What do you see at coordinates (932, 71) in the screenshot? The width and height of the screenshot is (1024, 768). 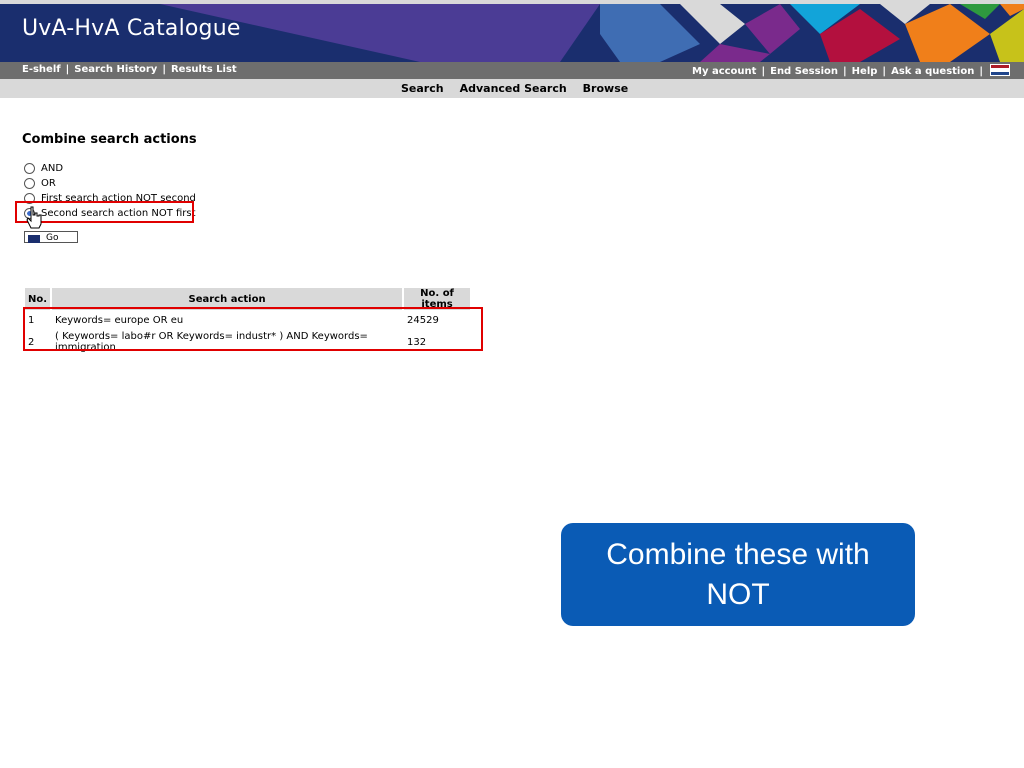 I see `ask-question-link: Ask a question` at bounding box center [932, 71].